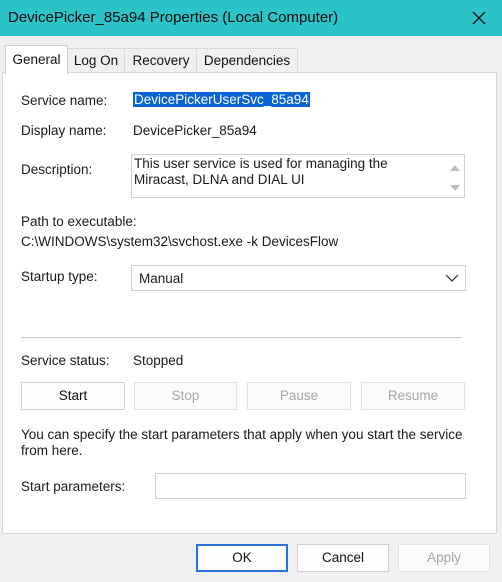  Describe the element at coordinates (96, 60) in the screenshot. I see `tab-log-on: Log On` at that location.